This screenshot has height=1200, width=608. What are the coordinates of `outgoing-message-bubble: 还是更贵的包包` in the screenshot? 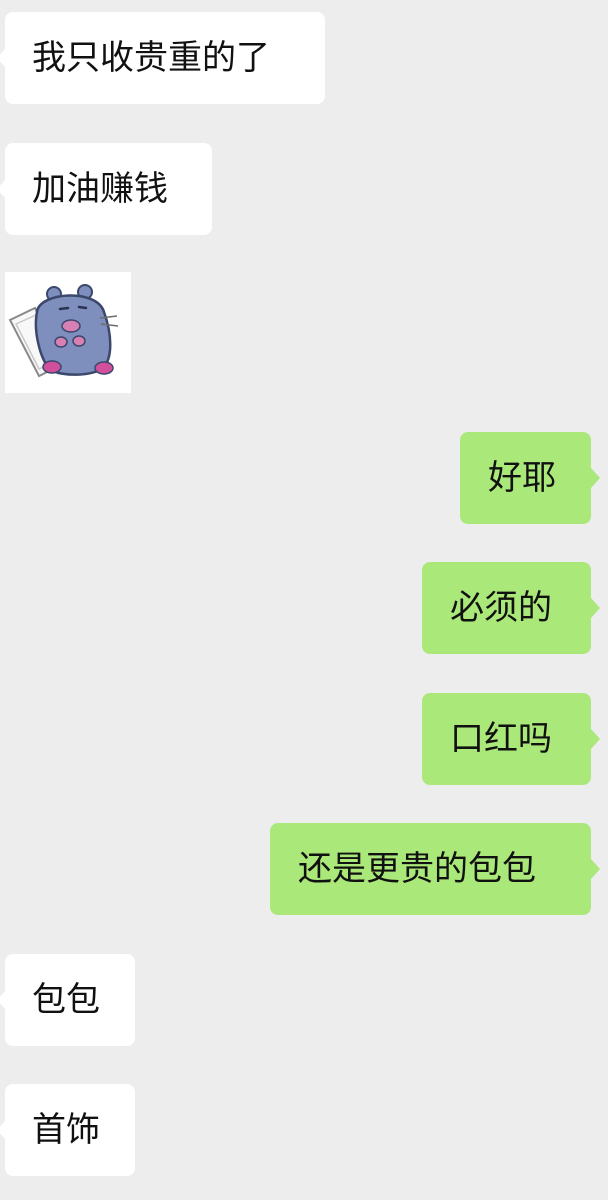 It's located at (435, 869).